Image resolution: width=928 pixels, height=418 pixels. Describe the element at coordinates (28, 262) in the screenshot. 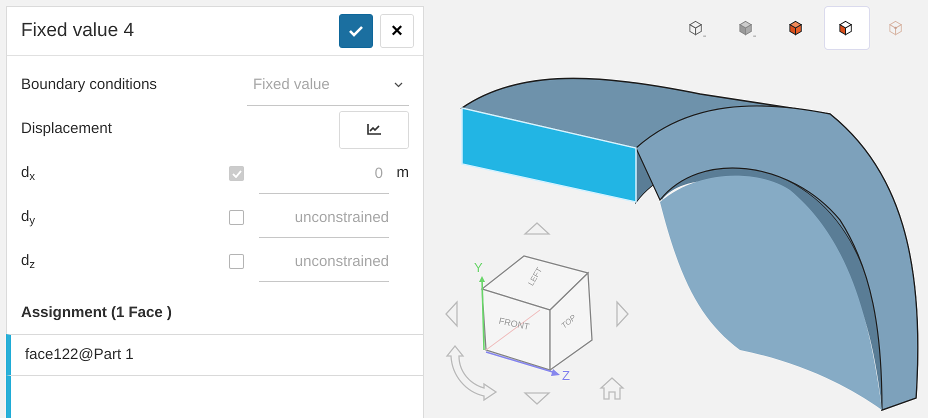

I see `component-label: d$_{z}$` at that location.